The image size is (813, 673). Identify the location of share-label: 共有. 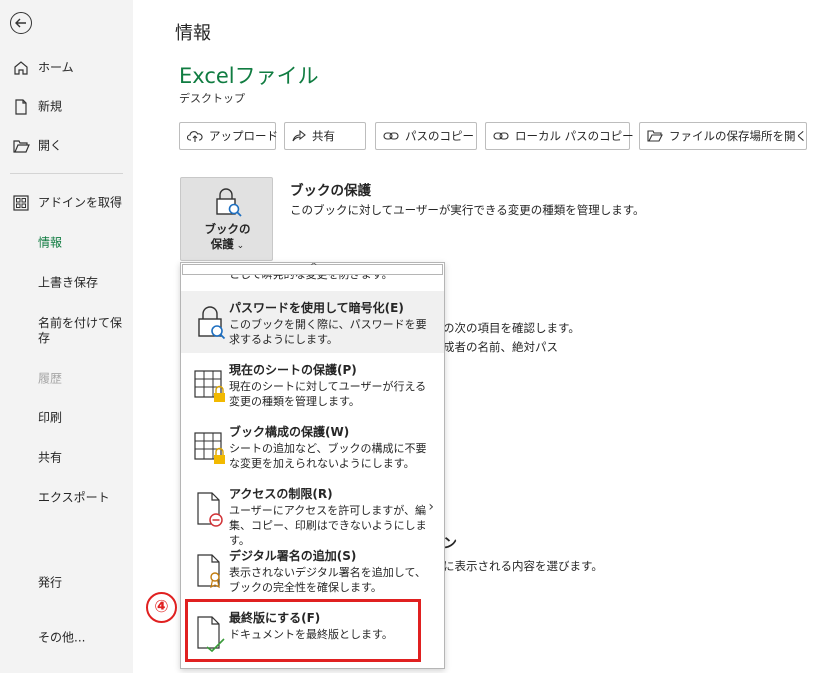
(323, 136).